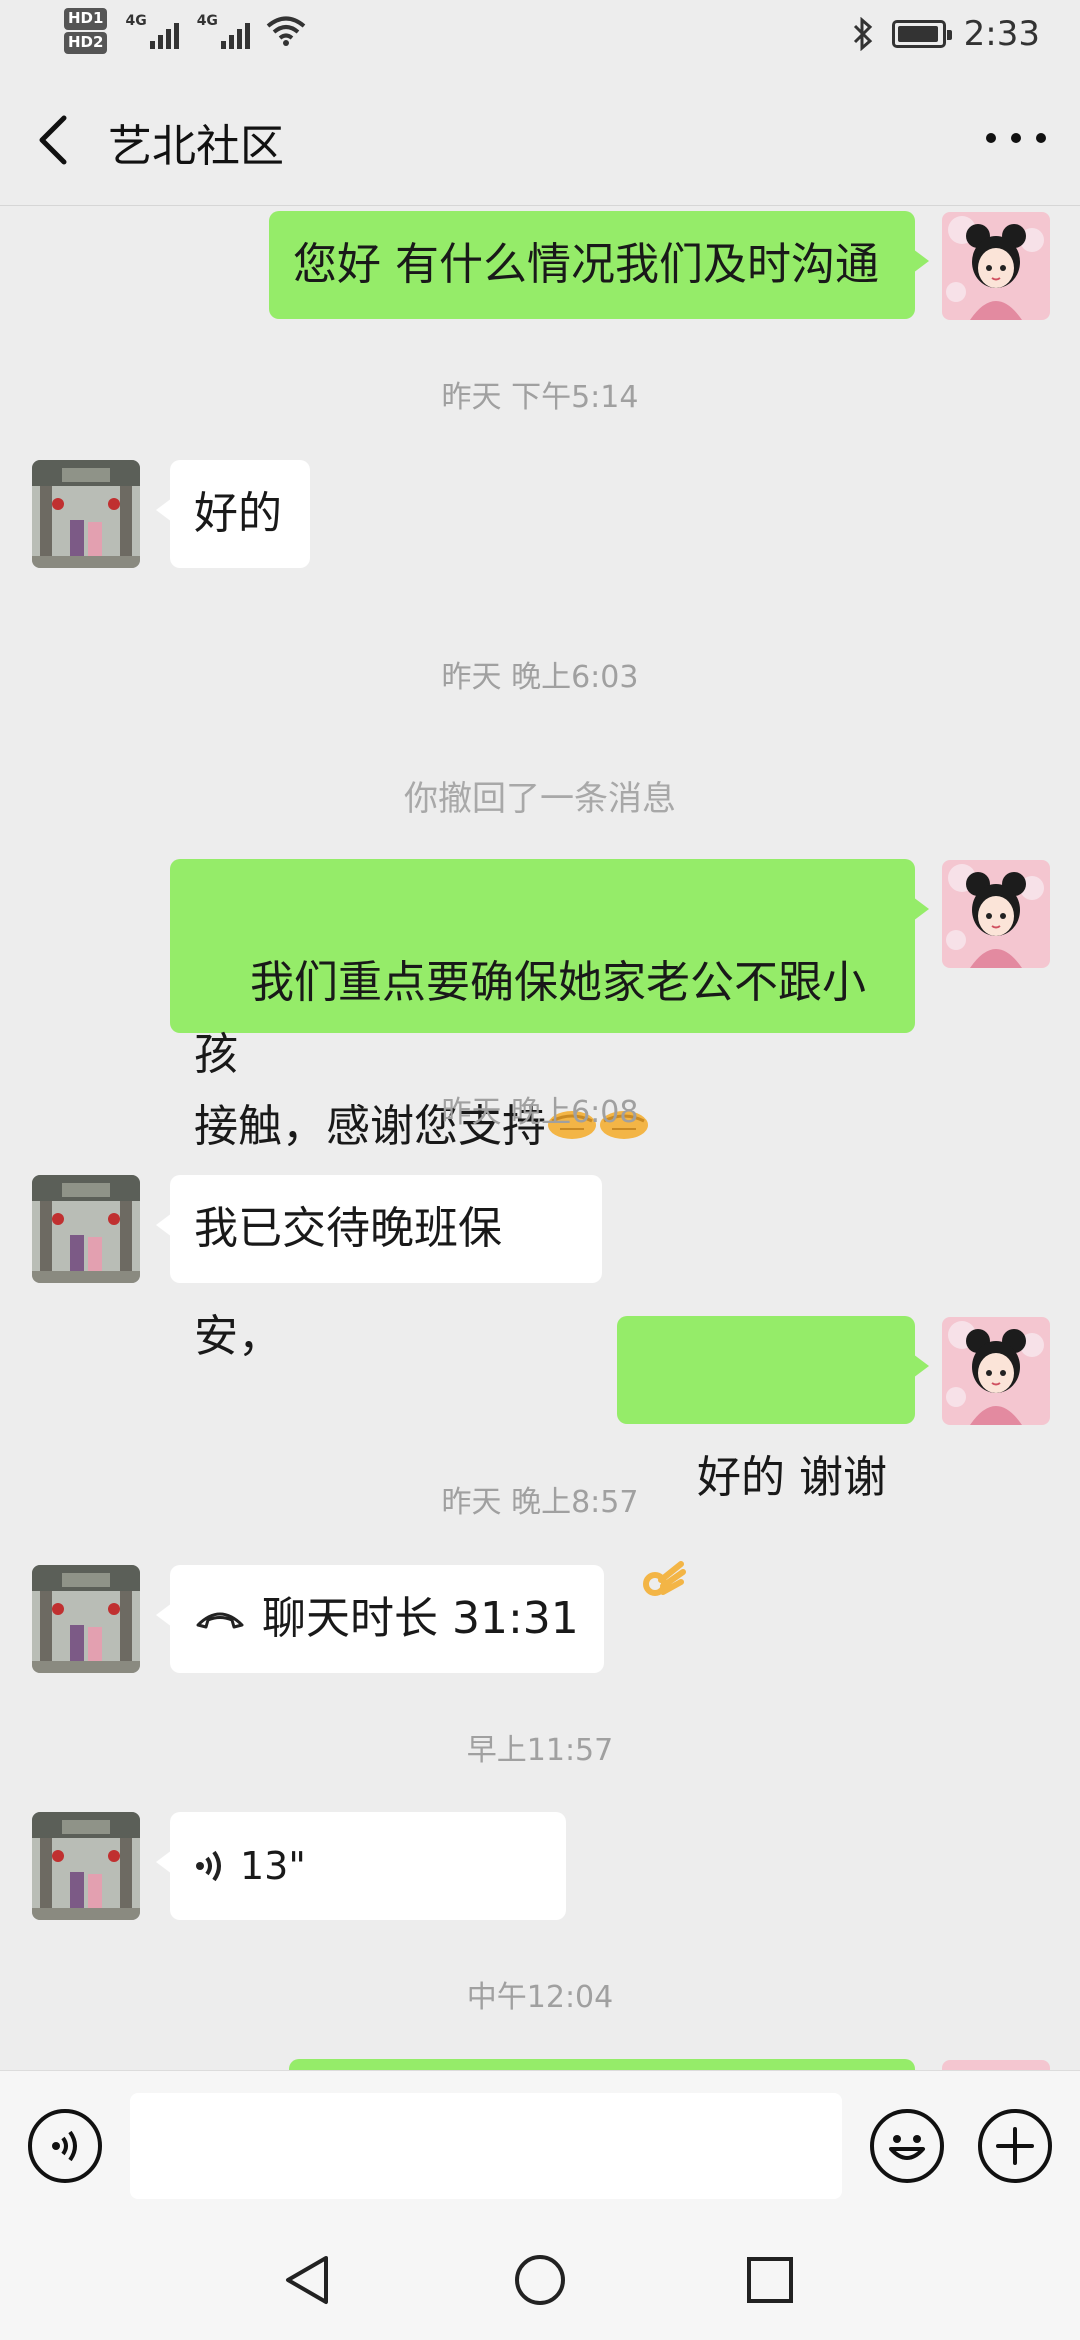 This screenshot has width=1080, height=2340. Describe the element at coordinates (540, 1112) in the screenshot. I see `timestamp: 昨天 晚上6:08` at that location.